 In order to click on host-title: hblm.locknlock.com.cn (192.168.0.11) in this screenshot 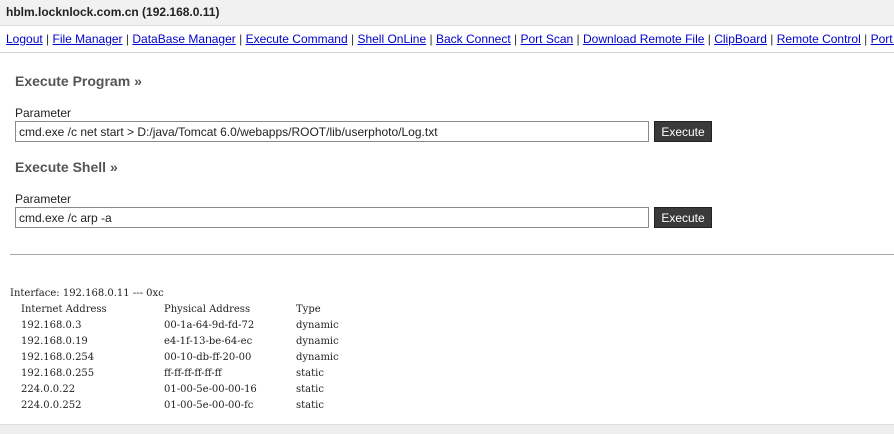, I will do `click(112, 12)`.